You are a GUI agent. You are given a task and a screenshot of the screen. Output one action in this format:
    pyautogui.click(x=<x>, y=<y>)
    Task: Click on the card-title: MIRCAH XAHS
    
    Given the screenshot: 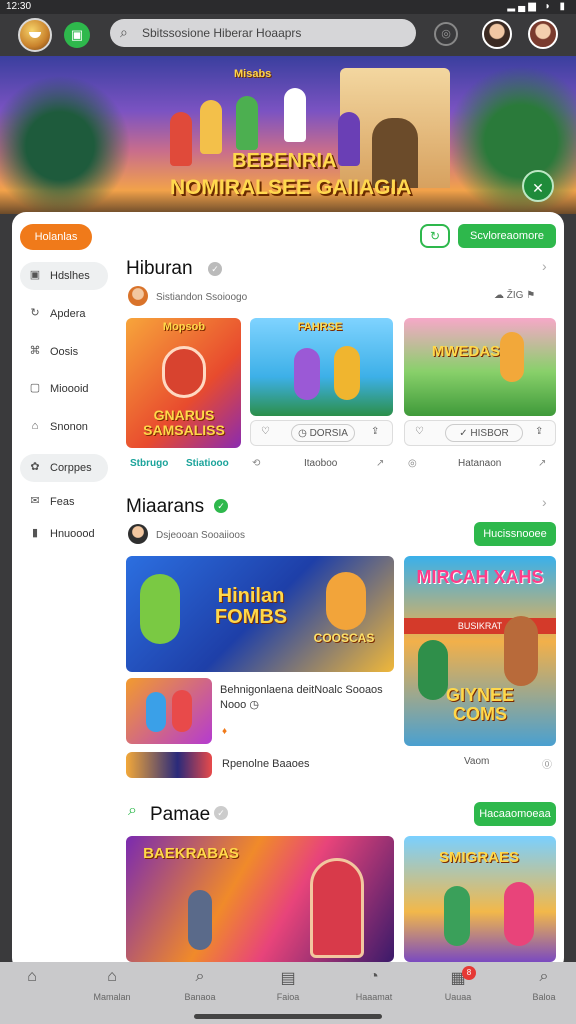 What is the action you would take?
    pyautogui.click(x=480, y=577)
    